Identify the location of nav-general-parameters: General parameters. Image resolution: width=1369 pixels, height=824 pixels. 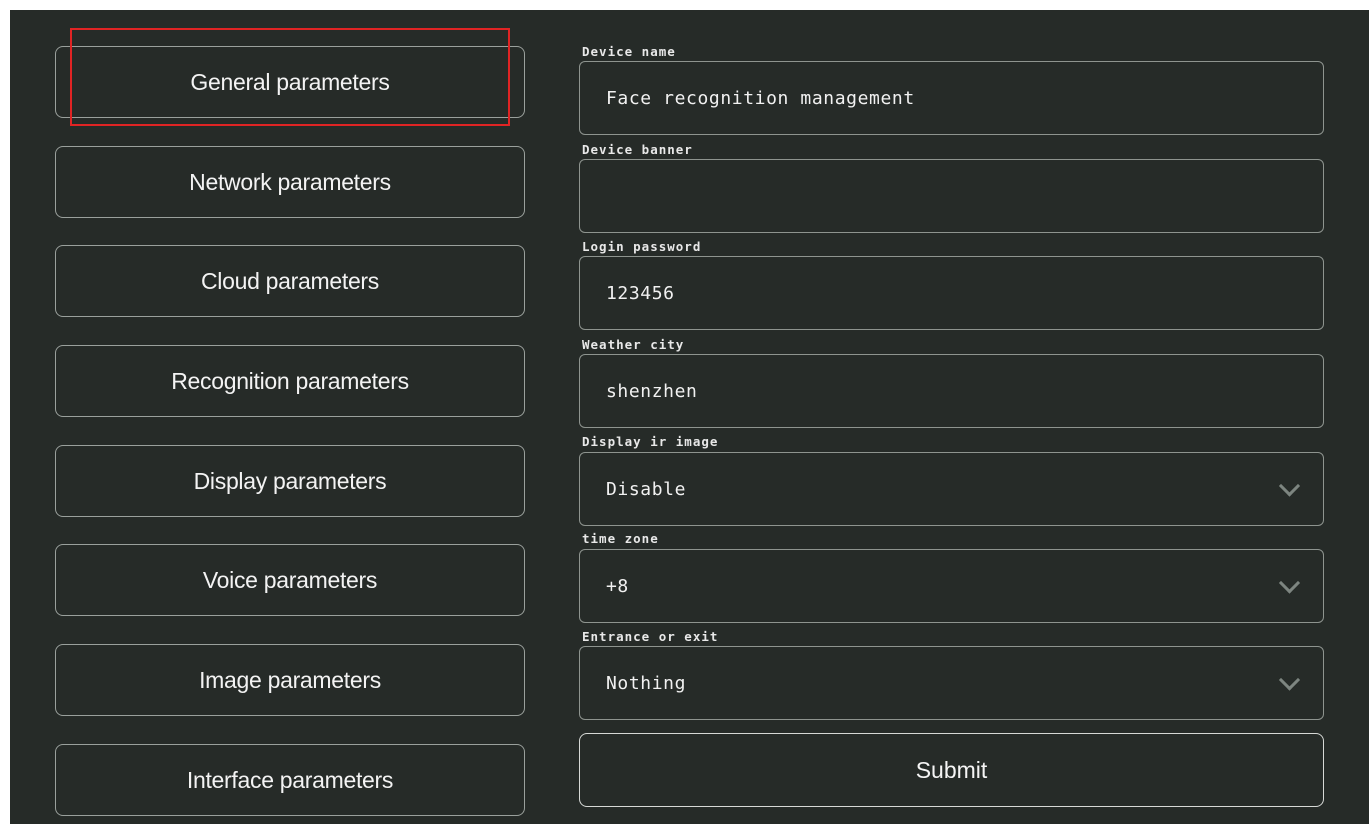
(290, 82).